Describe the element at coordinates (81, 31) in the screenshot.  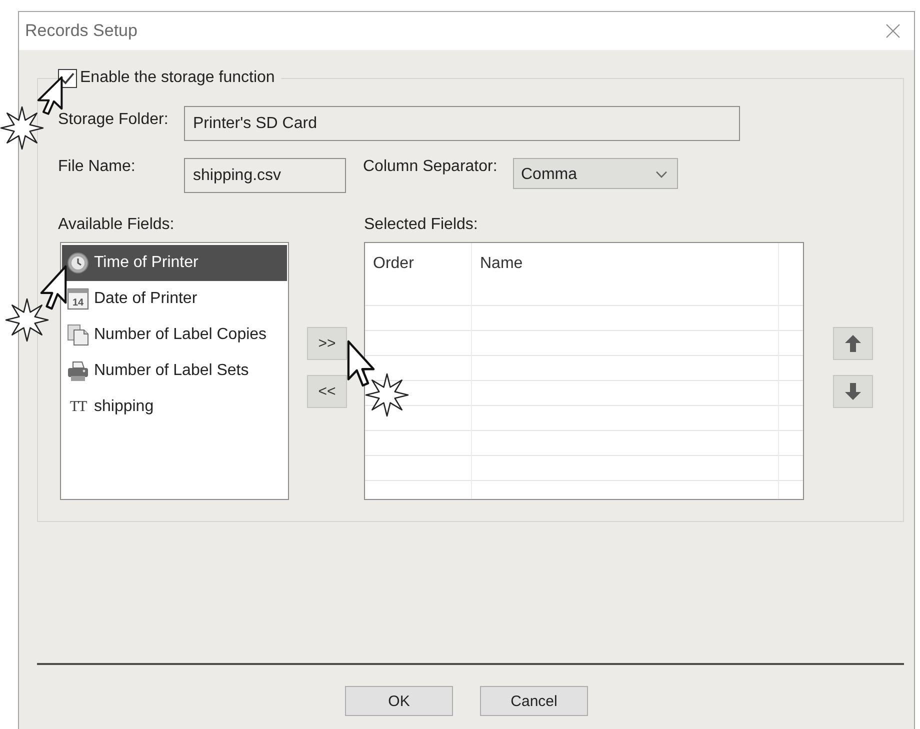
I see `window-title: Records Setup` at that location.